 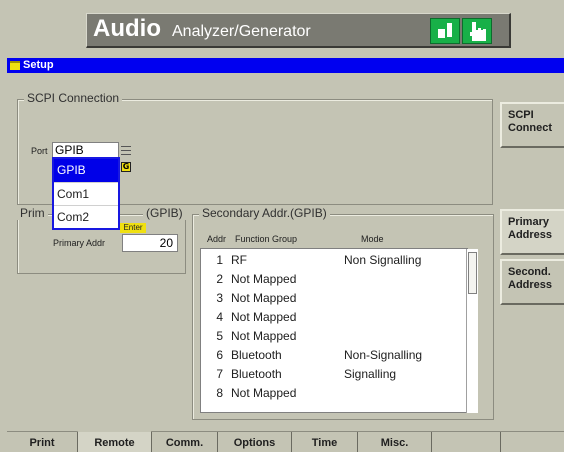 I want to click on app-subtitle: Analyzer/Generator, so click(x=241, y=31).